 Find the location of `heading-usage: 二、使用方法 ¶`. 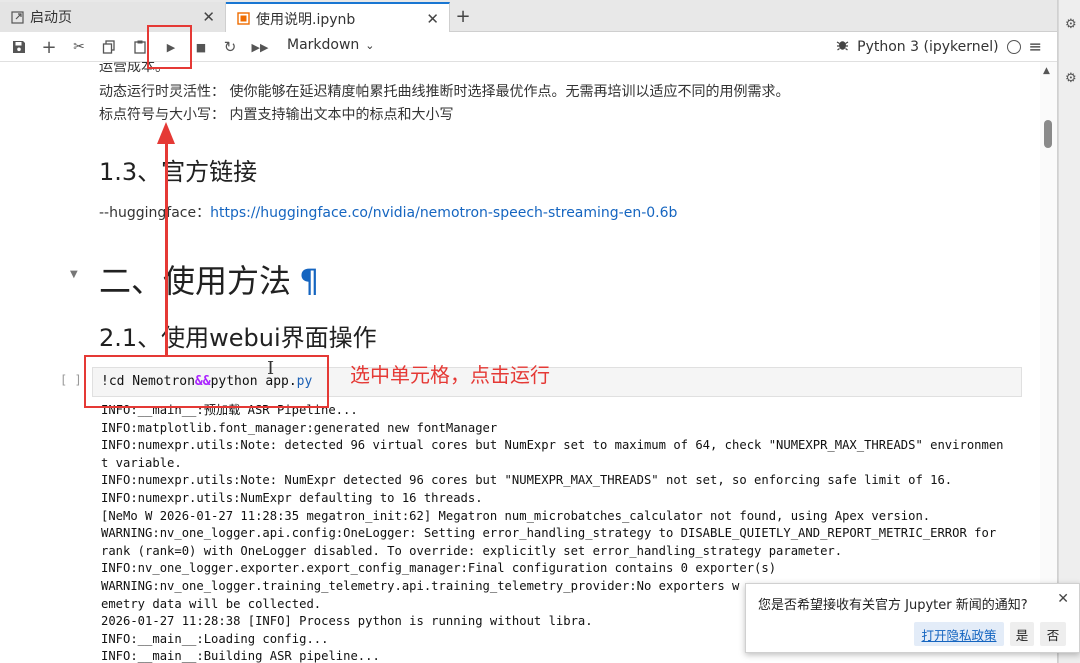

heading-usage: 二、使用方法 ¶ is located at coordinates (209, 279).